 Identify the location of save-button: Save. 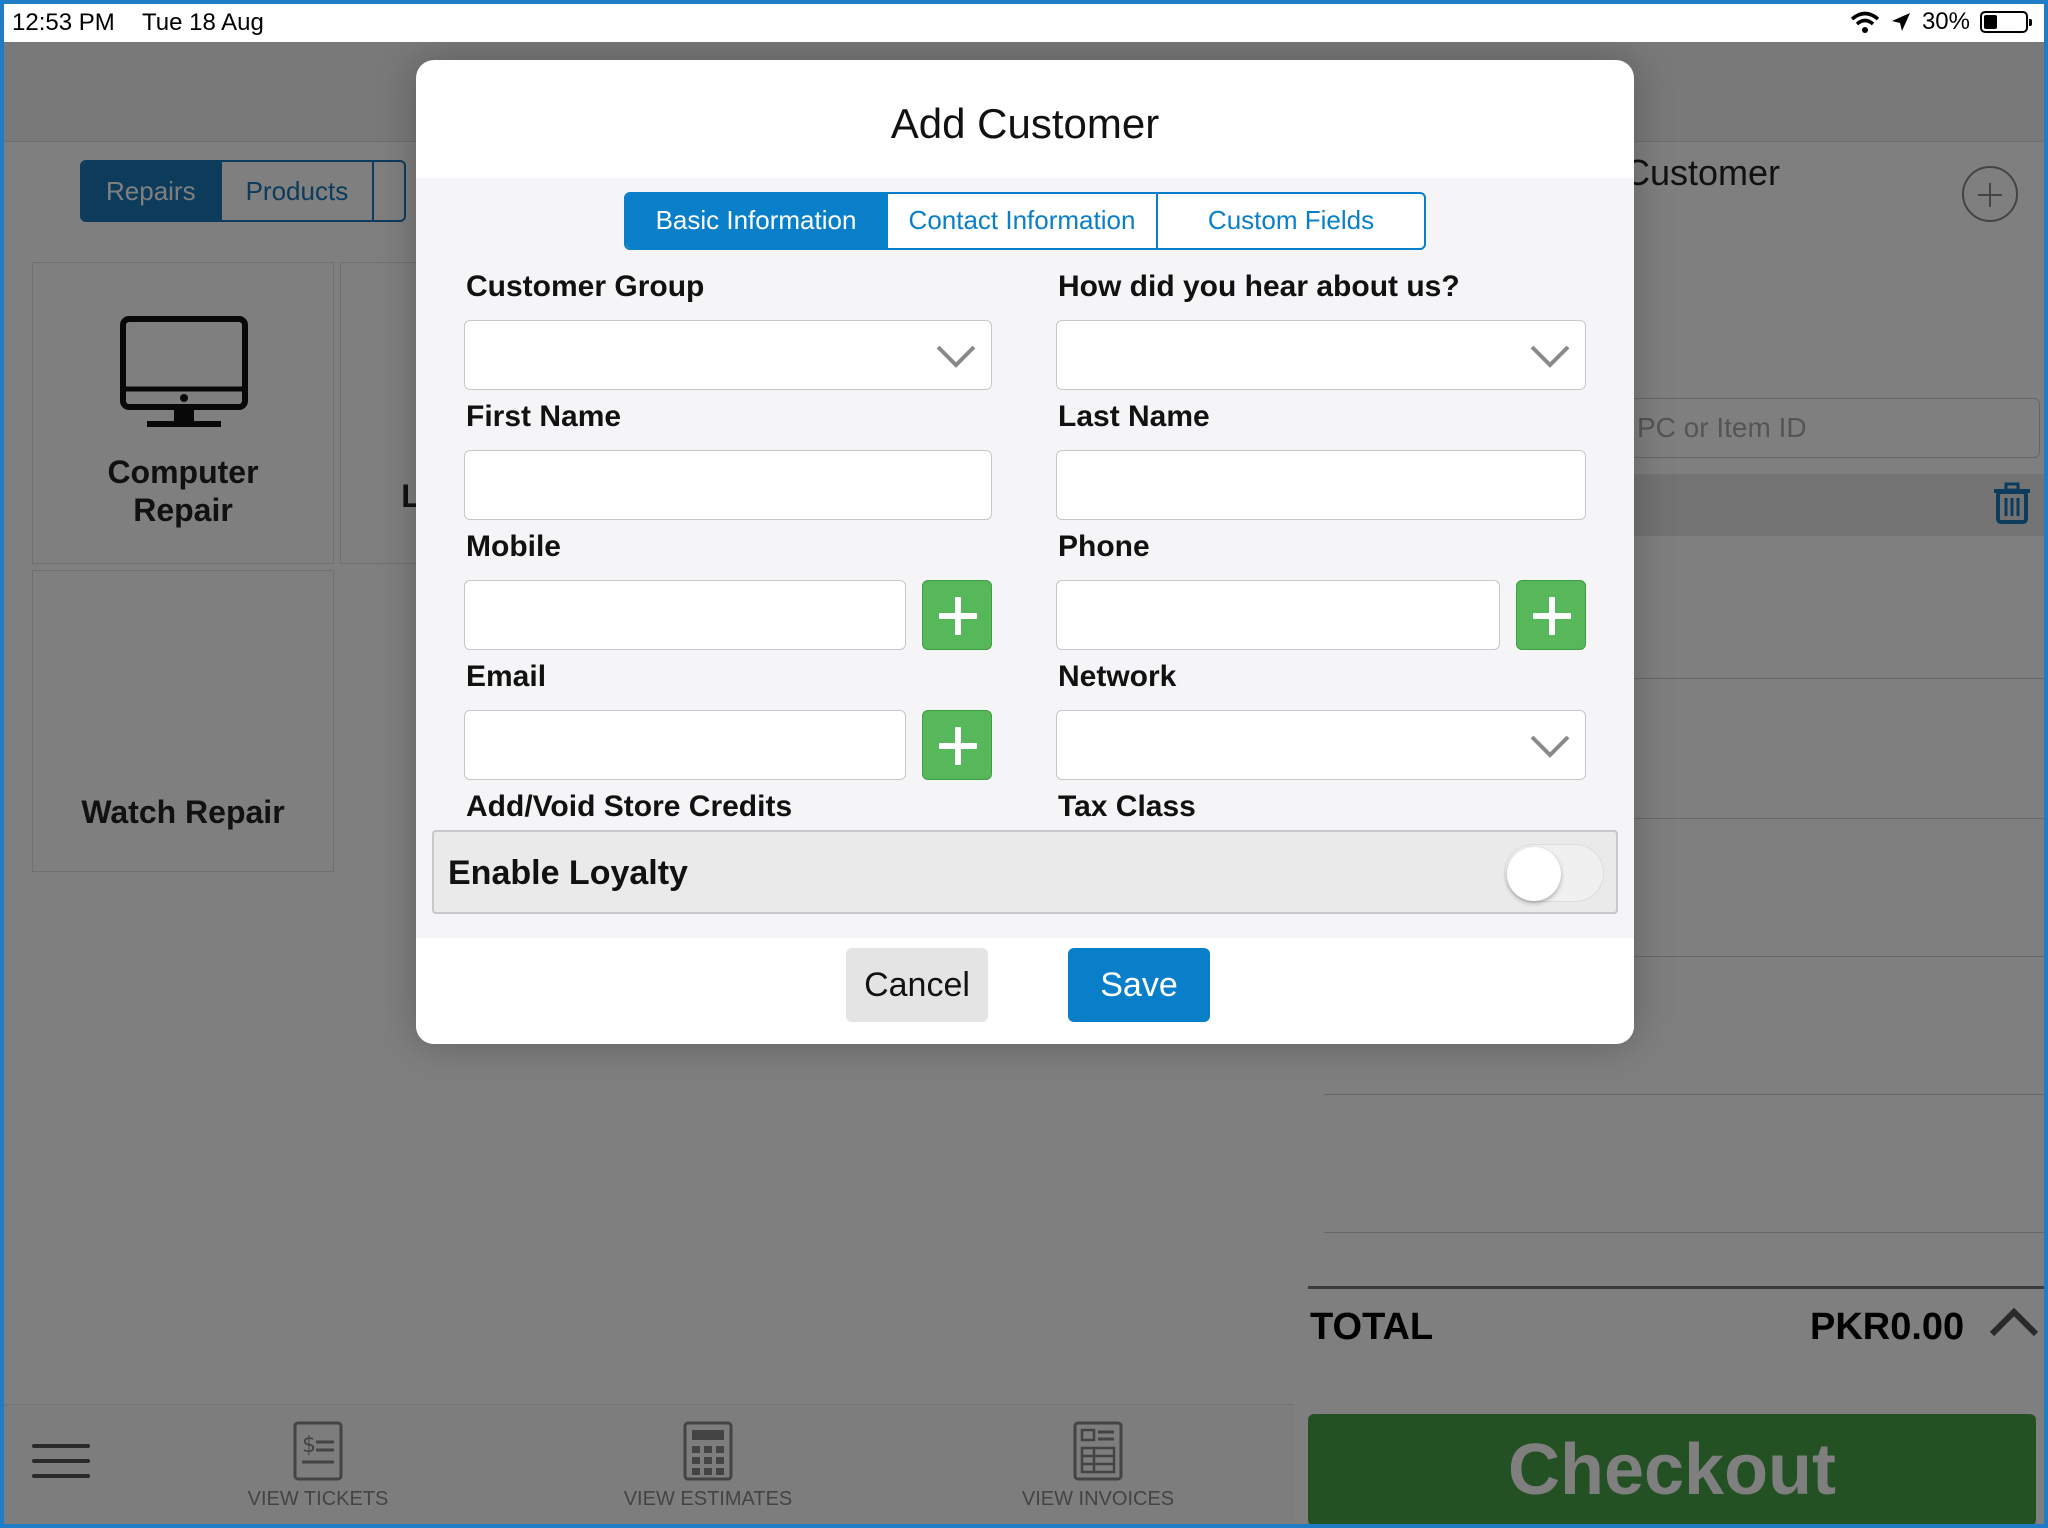
(1139, 985).